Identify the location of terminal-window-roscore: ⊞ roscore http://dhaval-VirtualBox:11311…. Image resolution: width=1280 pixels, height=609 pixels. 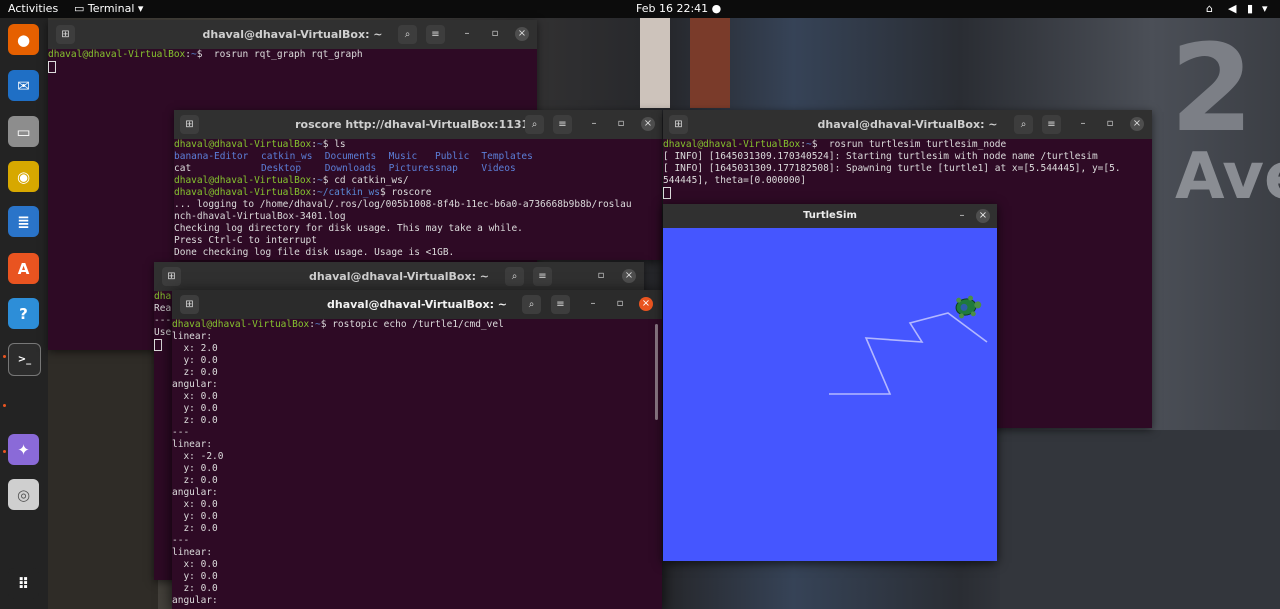
(418, 185).